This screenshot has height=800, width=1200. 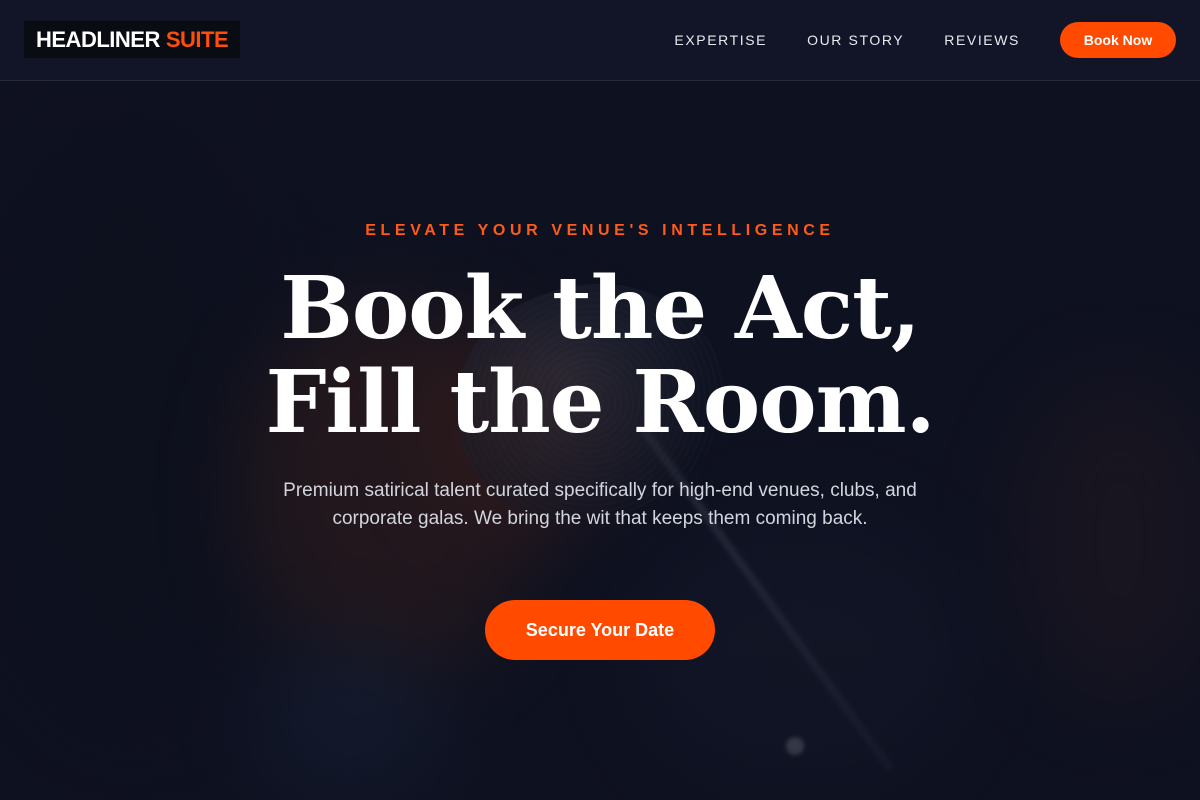 I want to click on hero-headline-line-2: Fill the Room., so click(x=600, y=402).